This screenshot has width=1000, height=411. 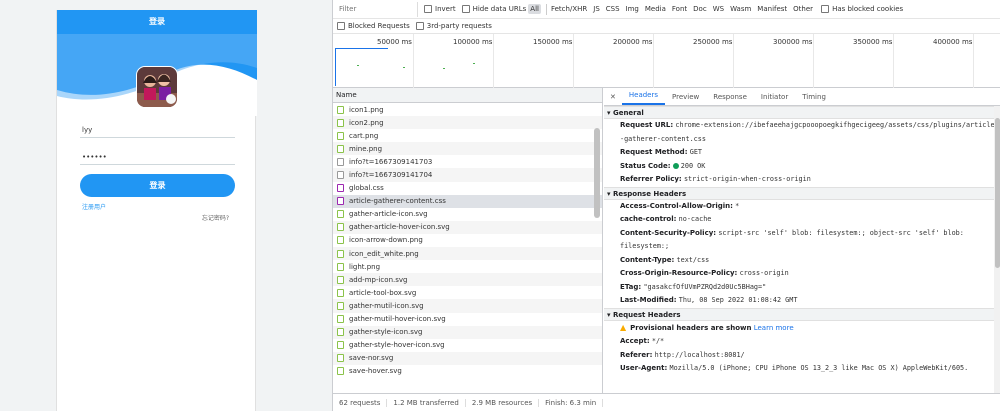 What do you see at coordinates (377, 9) in the screenshot?
I see `filter-input` at bounding box center [377, 9].